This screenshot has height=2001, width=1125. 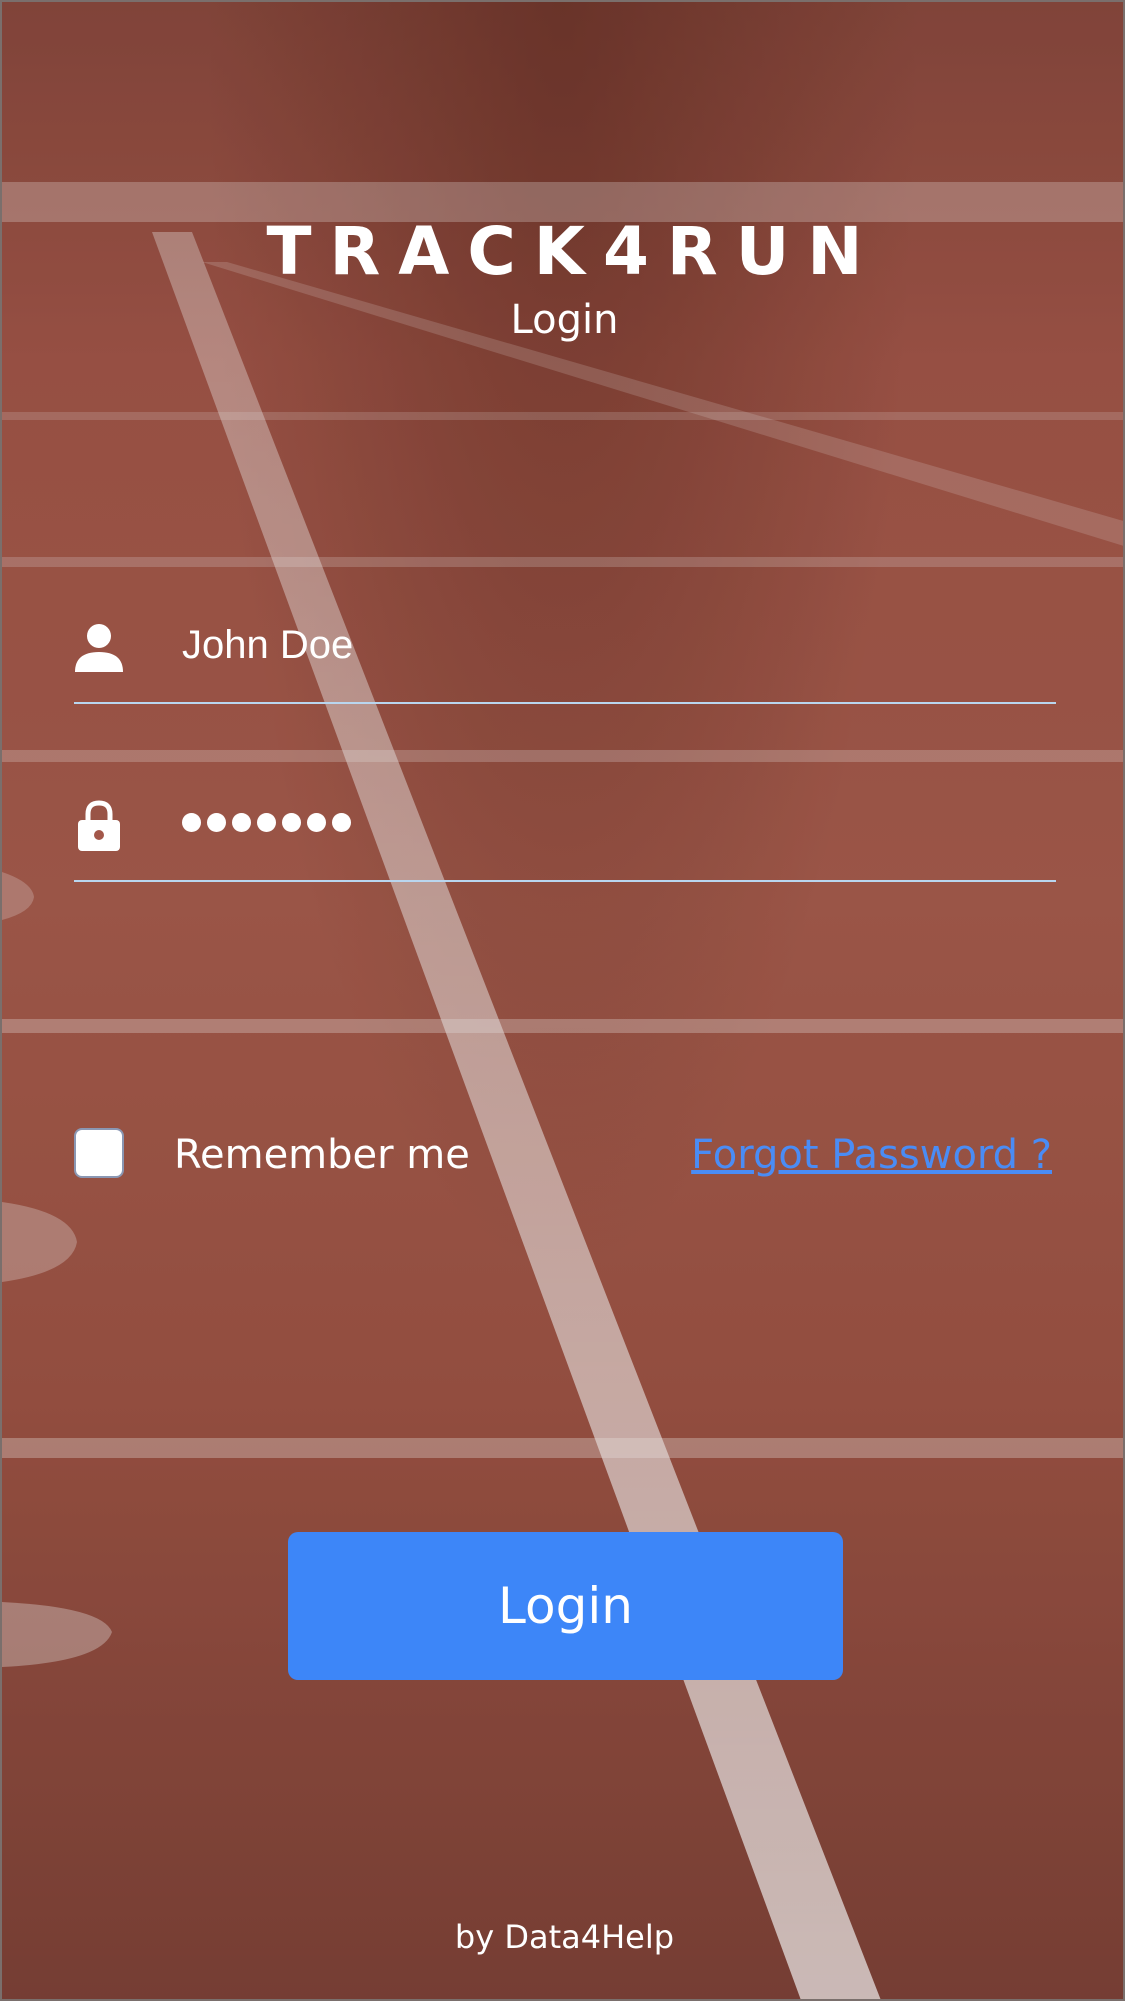 I want to click on app-header: TRACK4RUN Login, so click(x=562, y=280).